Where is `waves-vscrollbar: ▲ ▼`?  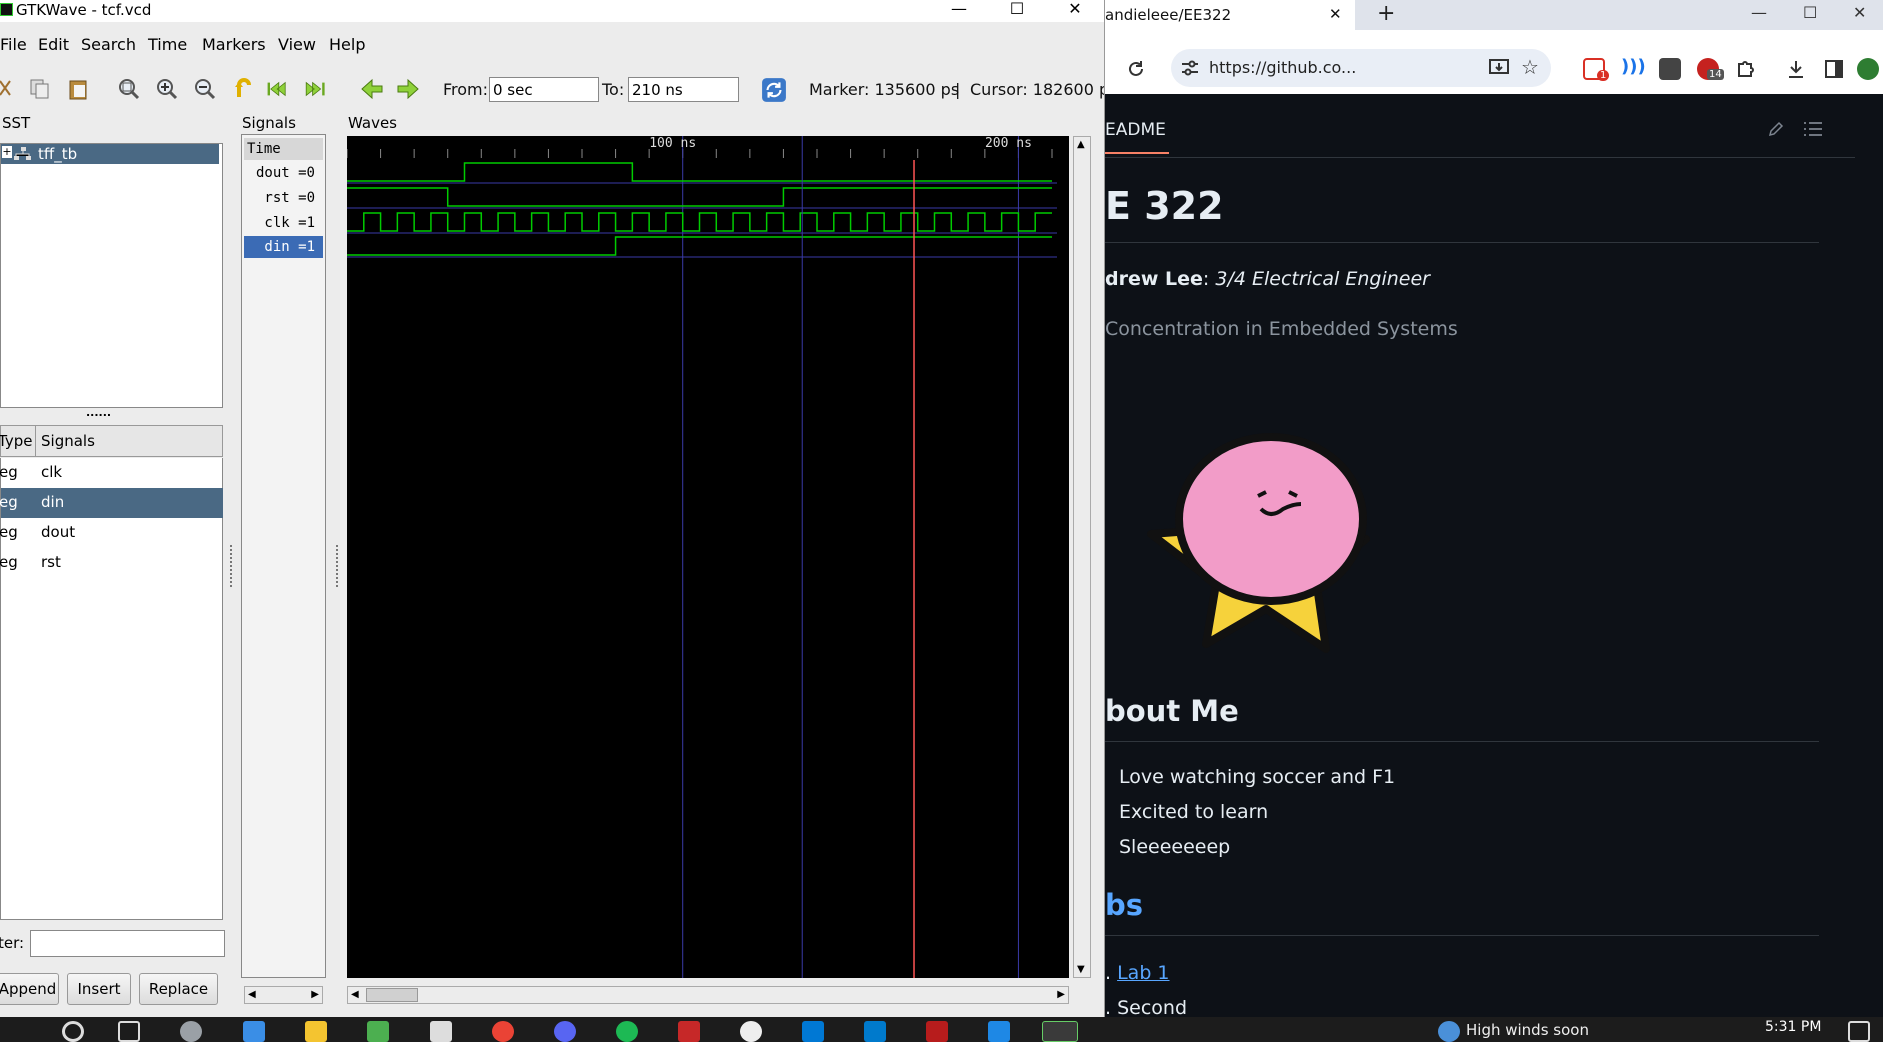
waves-vscrollbar: ▲ ▼ is located at coordinates (1082, 557).